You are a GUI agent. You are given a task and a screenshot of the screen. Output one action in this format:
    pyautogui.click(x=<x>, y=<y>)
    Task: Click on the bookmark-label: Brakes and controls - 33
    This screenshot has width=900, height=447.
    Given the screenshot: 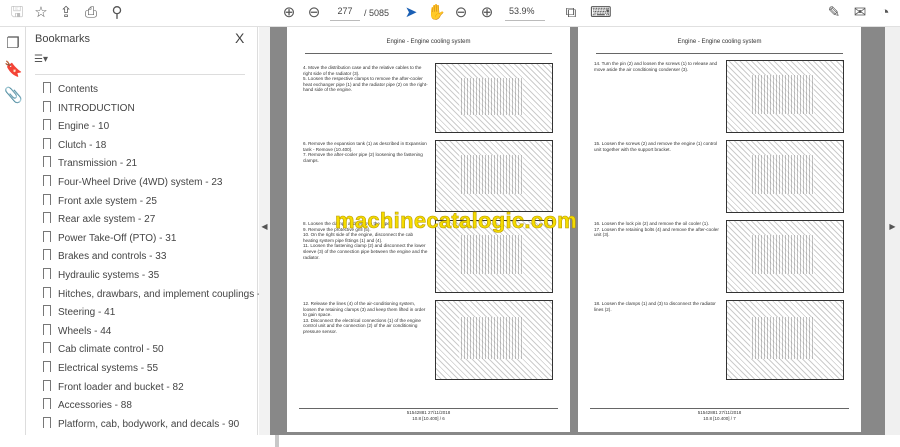 What is the action you would take?
    pyautogui.click(x=112, y=257)
    